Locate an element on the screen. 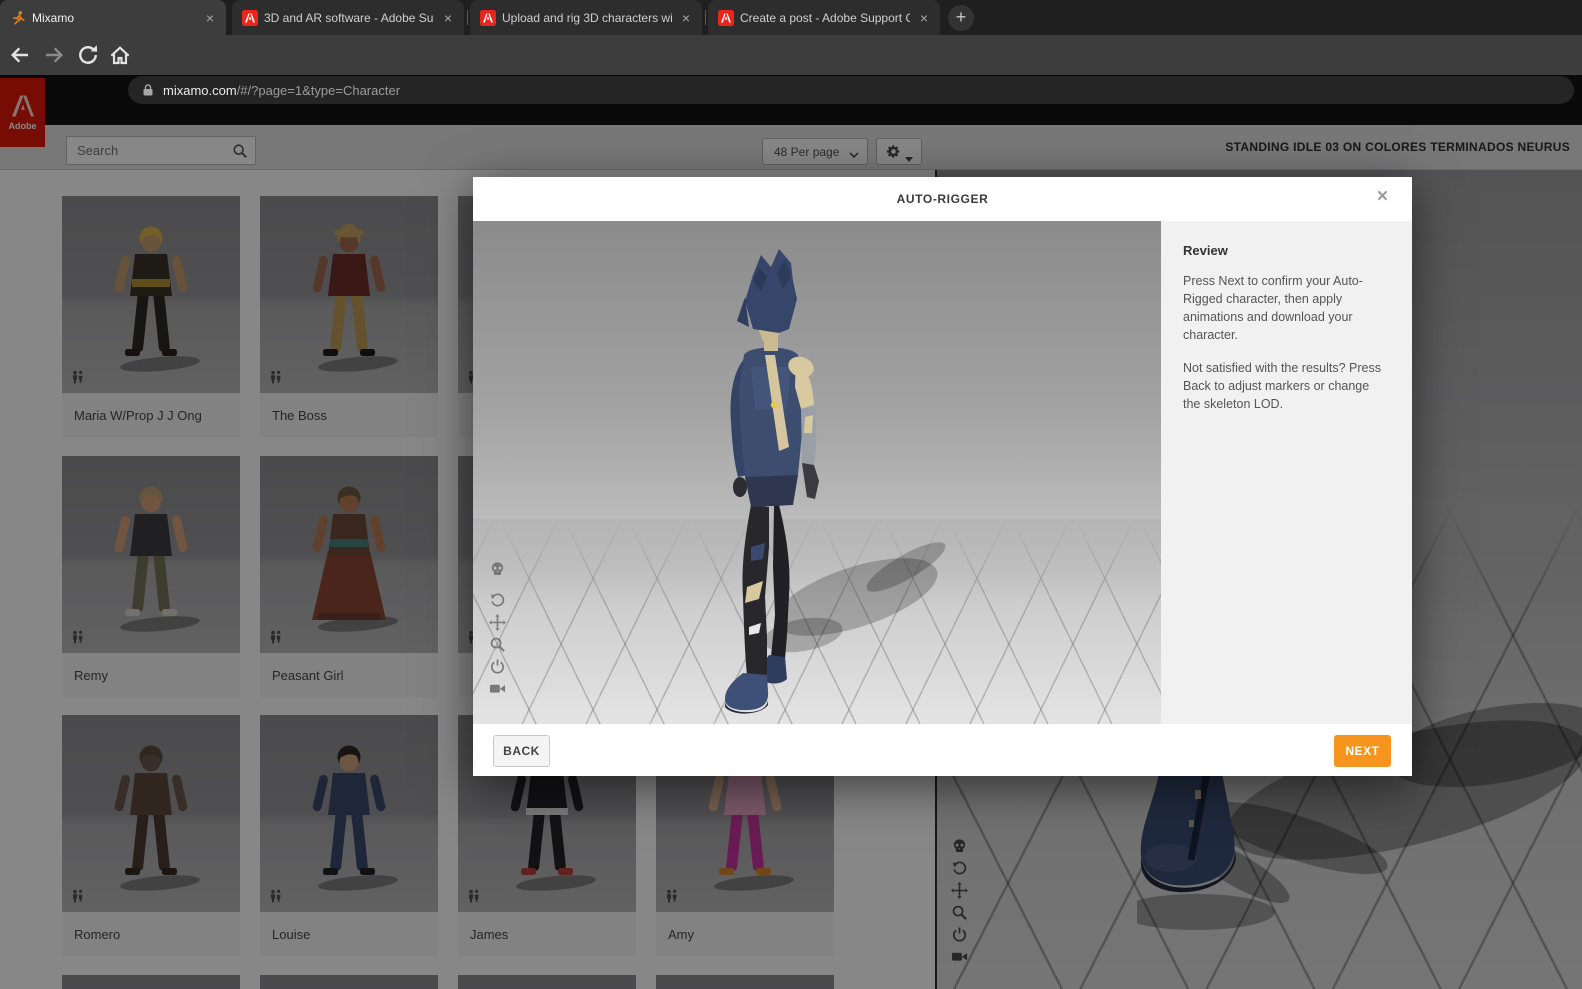  lock-icon is located at coordinates (148, 90).